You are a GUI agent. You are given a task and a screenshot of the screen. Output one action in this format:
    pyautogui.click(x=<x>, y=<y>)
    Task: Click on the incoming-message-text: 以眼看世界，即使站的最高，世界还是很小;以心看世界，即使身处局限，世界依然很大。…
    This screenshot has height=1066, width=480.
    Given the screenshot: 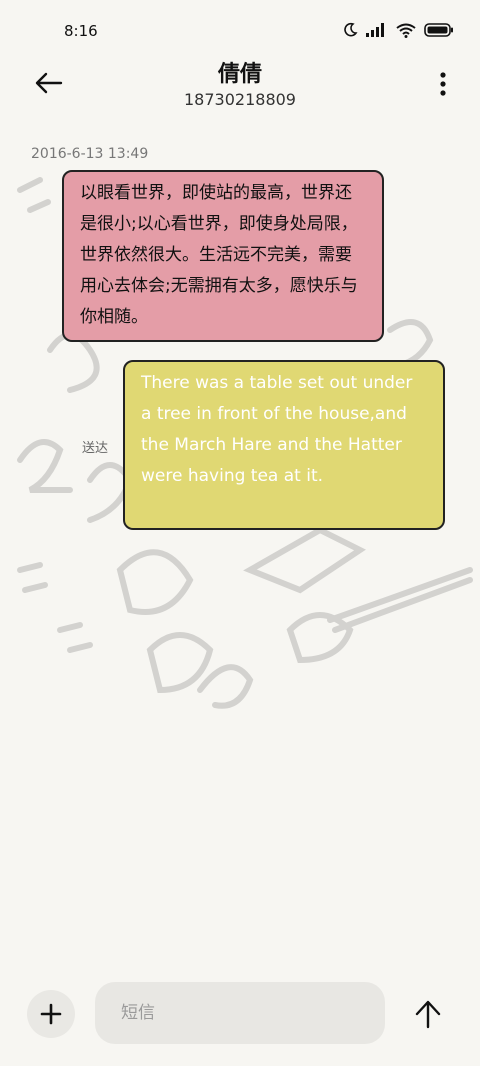 What is the action you would take?
    pyautogui.click(x=219, y=255)
    